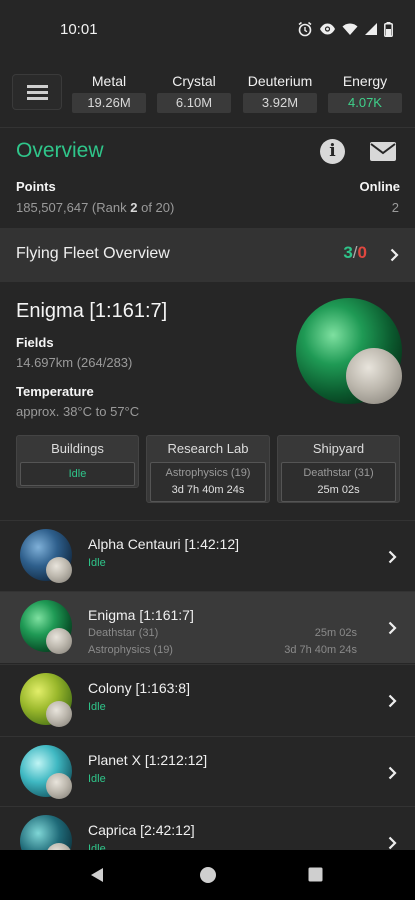  What do you see at coordinates (355, 253) in the screenshot?
I see `fleet-count: 3/0` at bounding box center [355, 253].